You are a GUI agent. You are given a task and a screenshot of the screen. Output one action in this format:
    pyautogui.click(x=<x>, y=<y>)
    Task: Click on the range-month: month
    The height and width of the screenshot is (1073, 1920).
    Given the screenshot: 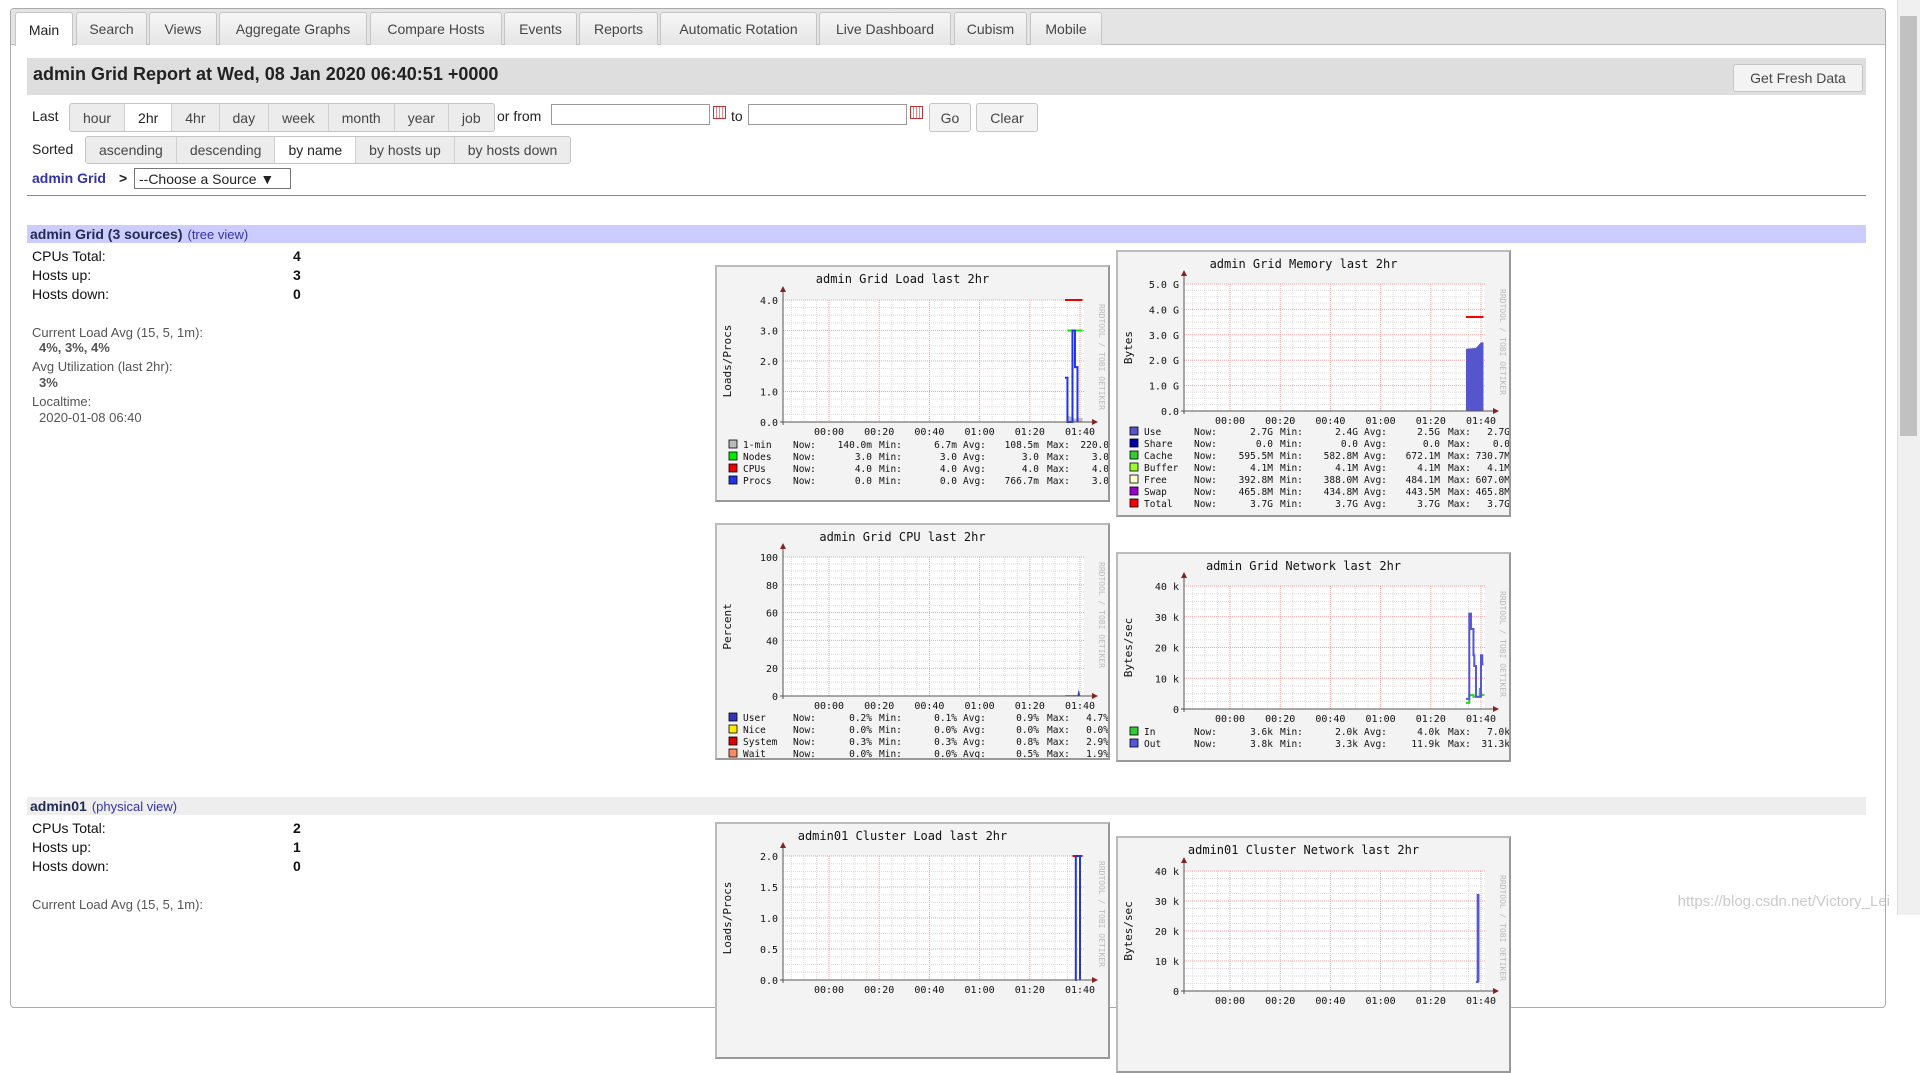 What is the action you would take?
    pyautogui.click(x=361, y=117)
    